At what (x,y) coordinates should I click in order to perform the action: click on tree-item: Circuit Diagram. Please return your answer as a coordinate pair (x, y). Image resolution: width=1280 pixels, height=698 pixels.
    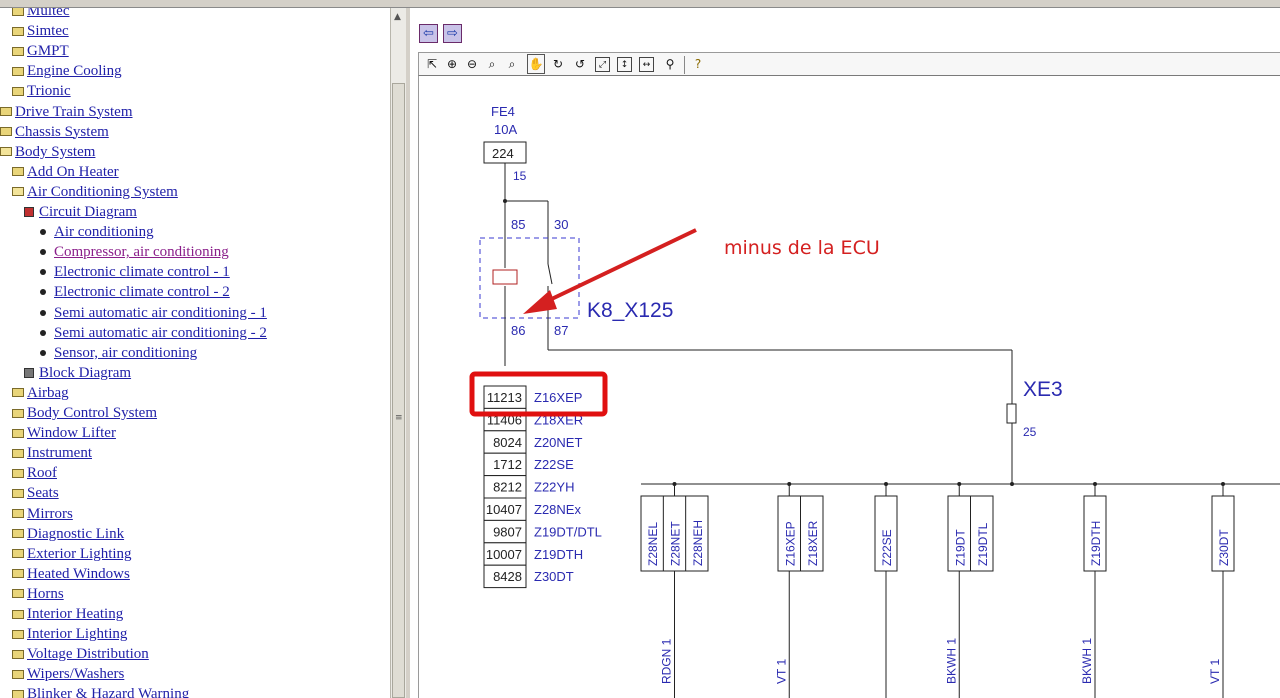
    Looking at the image, I should click on (80, 212).